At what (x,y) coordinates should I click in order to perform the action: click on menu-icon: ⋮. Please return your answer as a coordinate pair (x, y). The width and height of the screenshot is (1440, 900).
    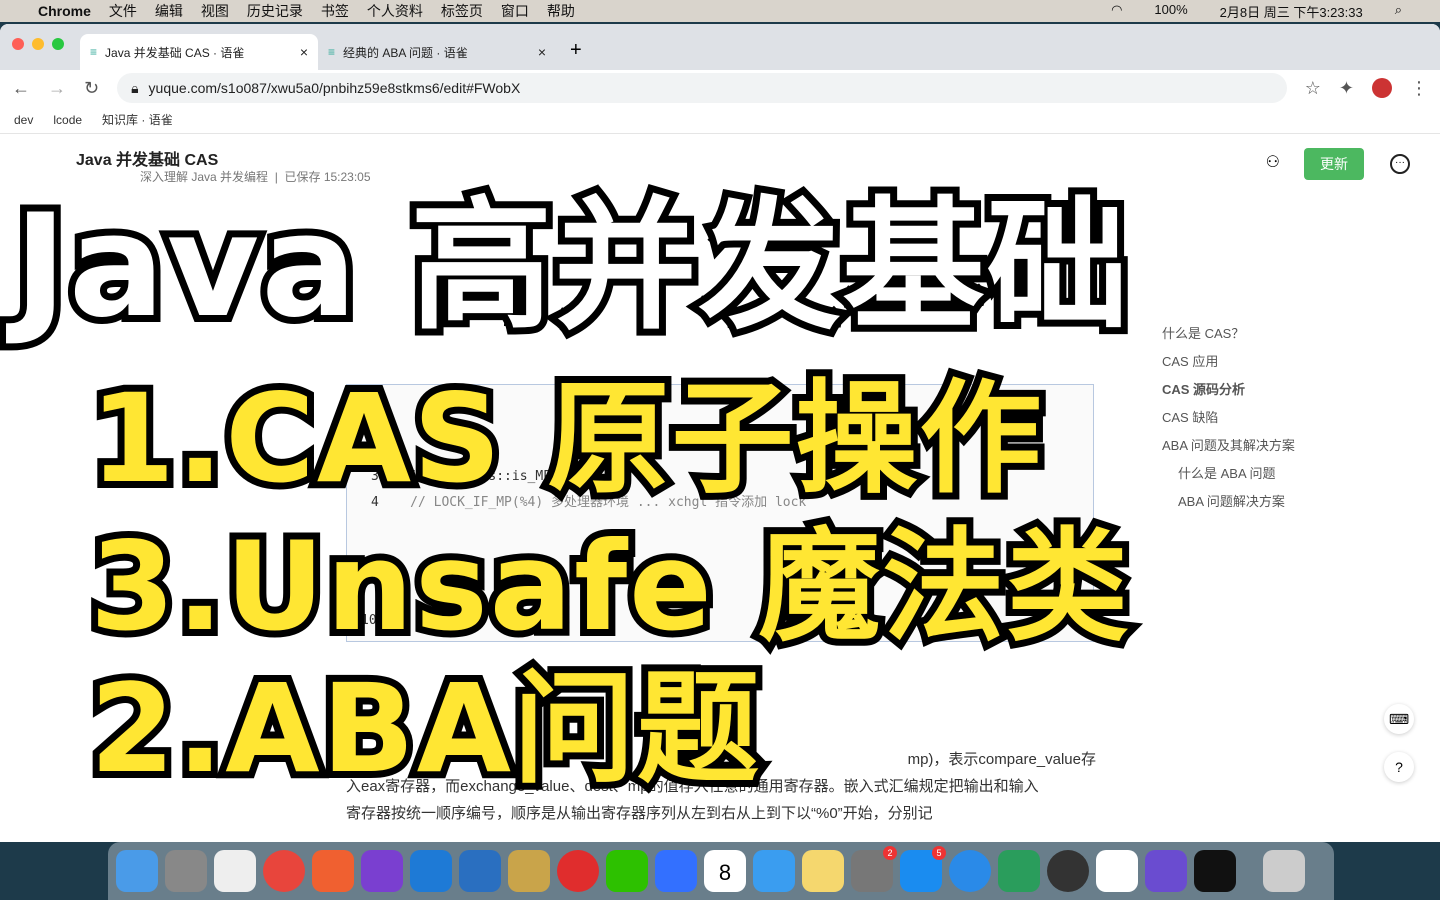
    Looking at the image, I should click on (1419, 88).